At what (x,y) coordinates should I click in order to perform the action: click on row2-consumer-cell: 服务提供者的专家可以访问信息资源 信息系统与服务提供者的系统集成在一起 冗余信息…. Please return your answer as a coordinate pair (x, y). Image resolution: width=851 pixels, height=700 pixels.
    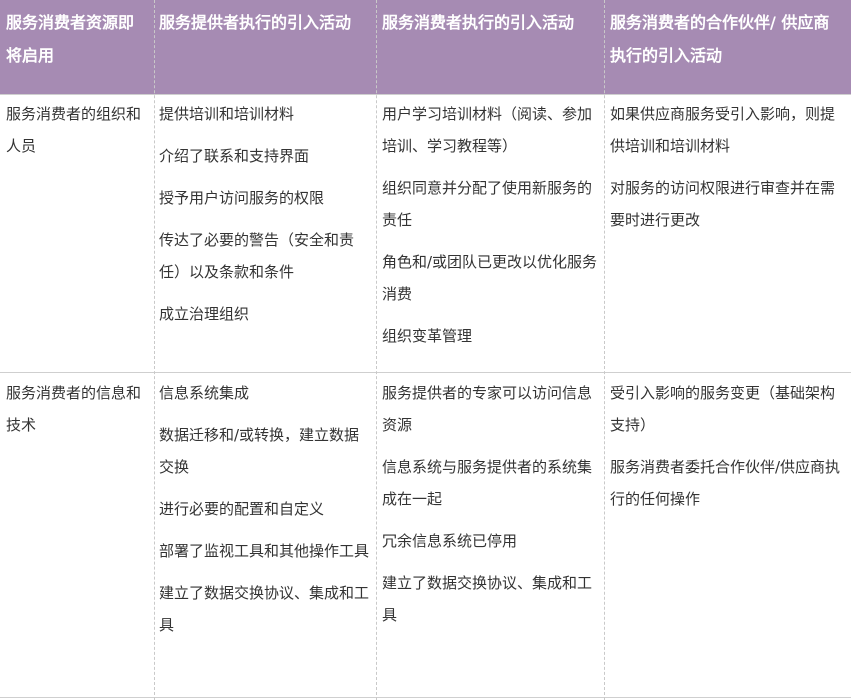
    Looking at the image, I should click on (491, 509).